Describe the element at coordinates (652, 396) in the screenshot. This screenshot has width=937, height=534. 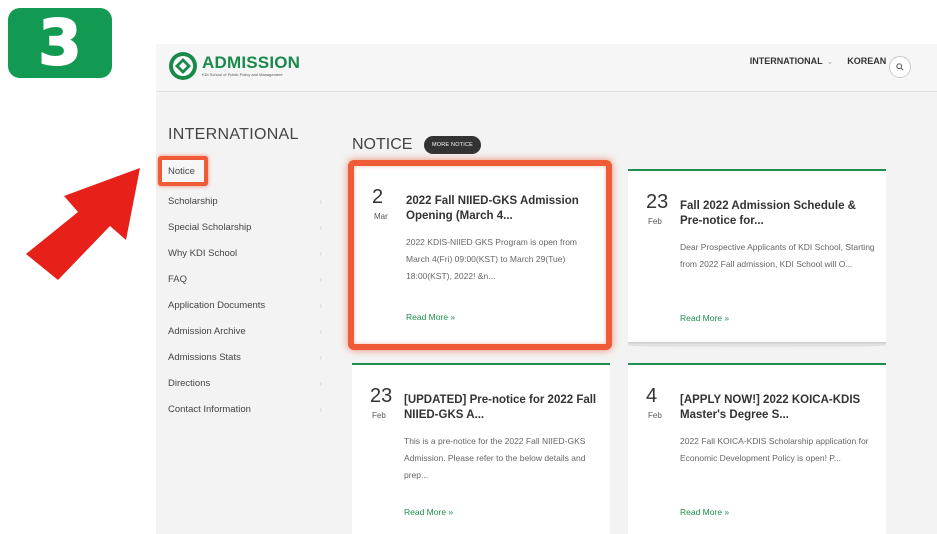
I see `card-day: 4` at that location.